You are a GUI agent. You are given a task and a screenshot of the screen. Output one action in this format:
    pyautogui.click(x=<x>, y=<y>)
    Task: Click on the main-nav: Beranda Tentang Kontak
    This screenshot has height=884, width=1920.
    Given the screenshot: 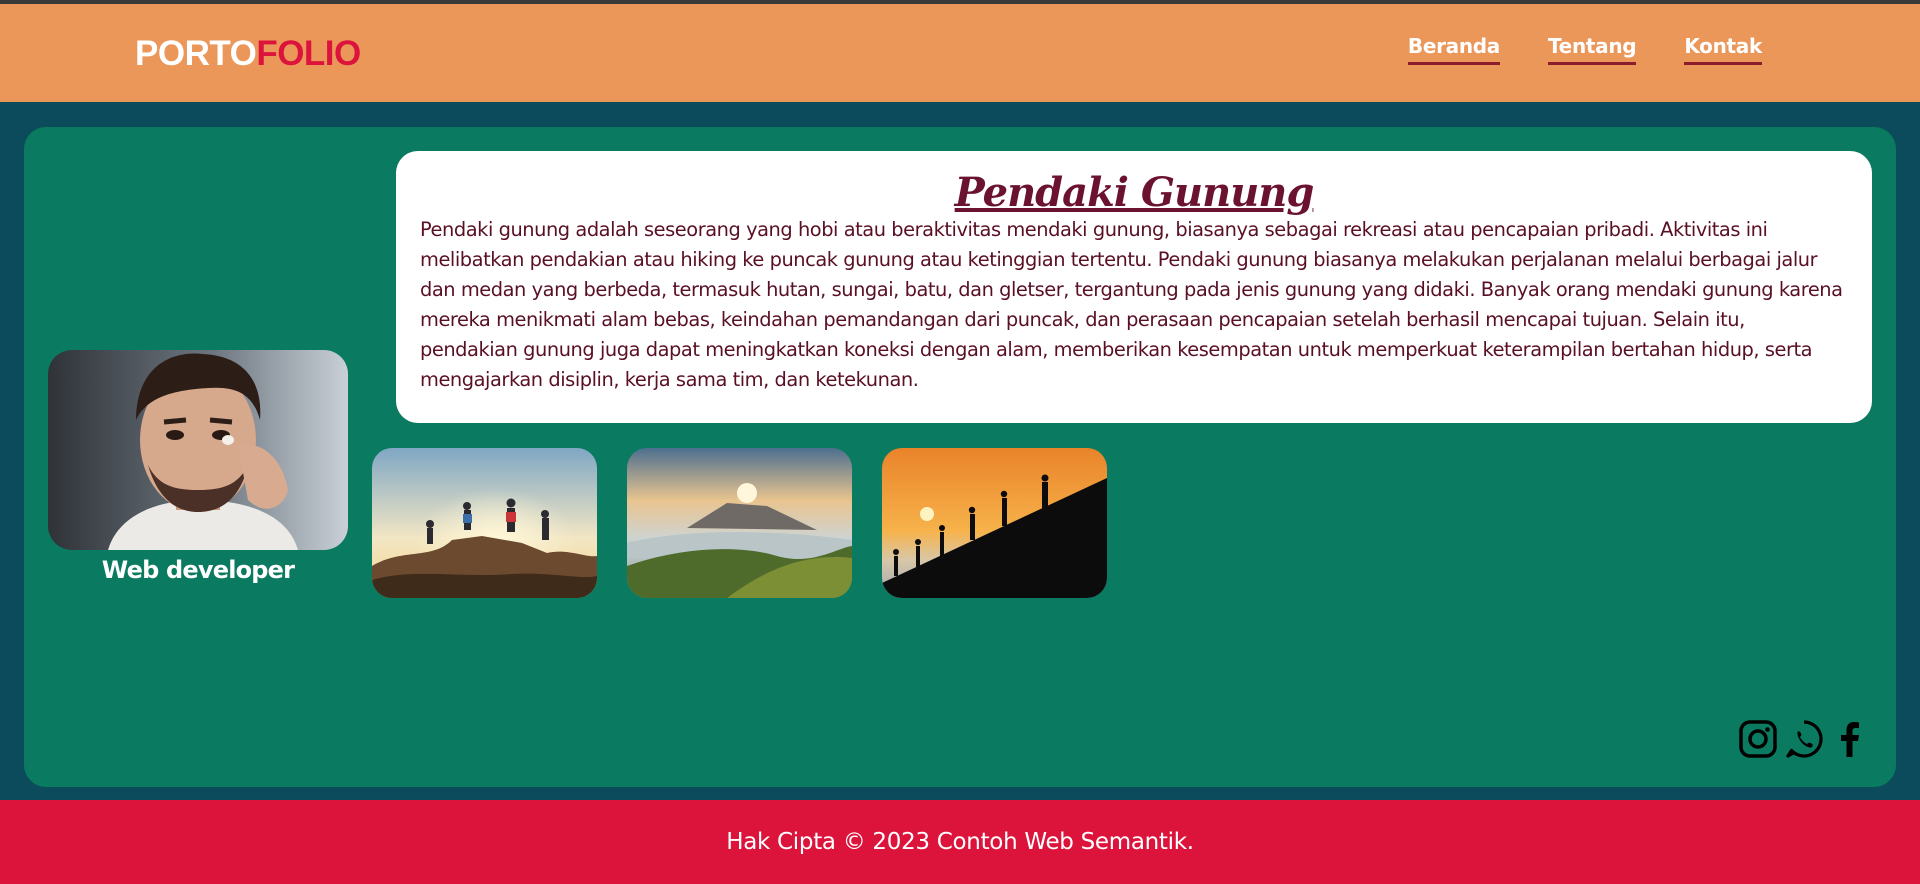 What is the action you would take?
    pyautogui.click(x=1584, y=49)
    